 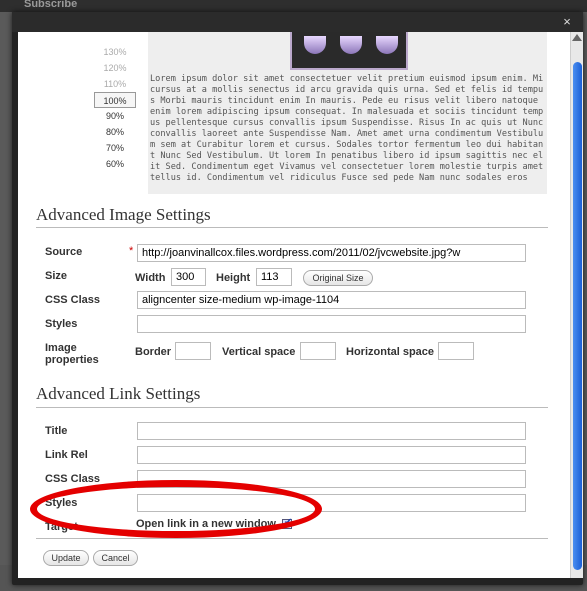 What do you see at coordinates (118, 393) in the screenshot?
I see `link-settings-heading: Advanced Link Settings` at bounding box center [118, 393].